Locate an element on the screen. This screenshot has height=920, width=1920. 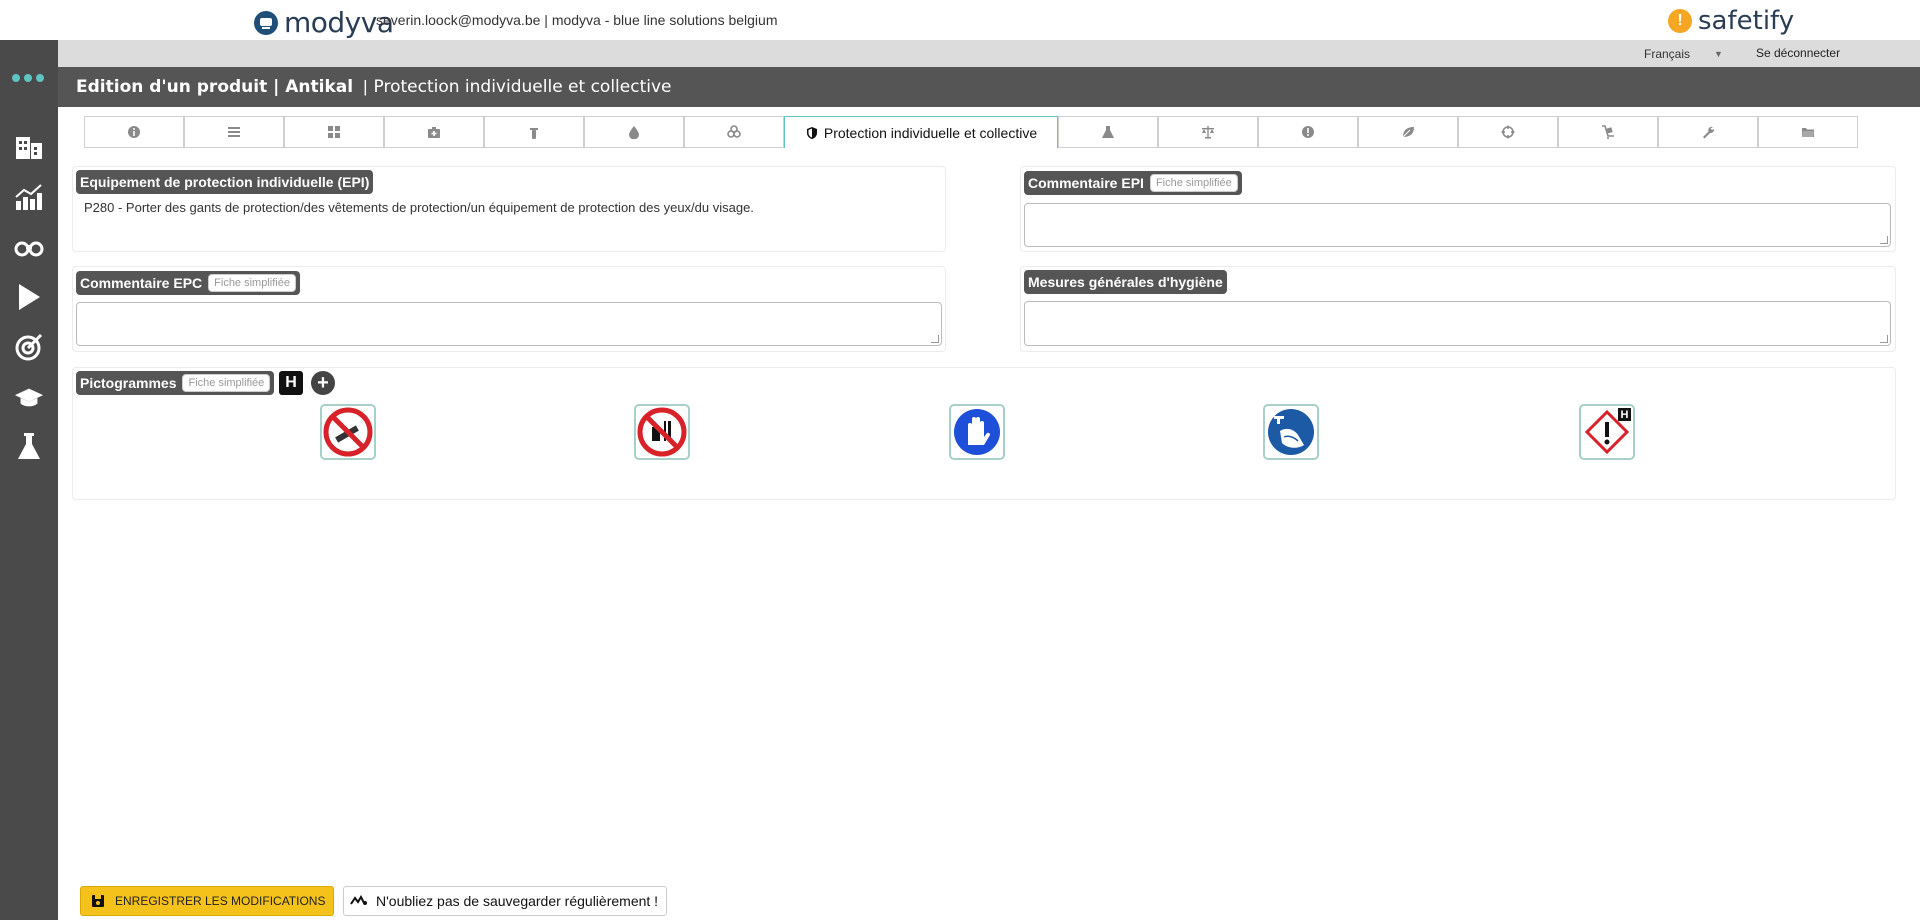
sub-bar: Français ▼ Se déconnecter is located at coordinates (989, 53).